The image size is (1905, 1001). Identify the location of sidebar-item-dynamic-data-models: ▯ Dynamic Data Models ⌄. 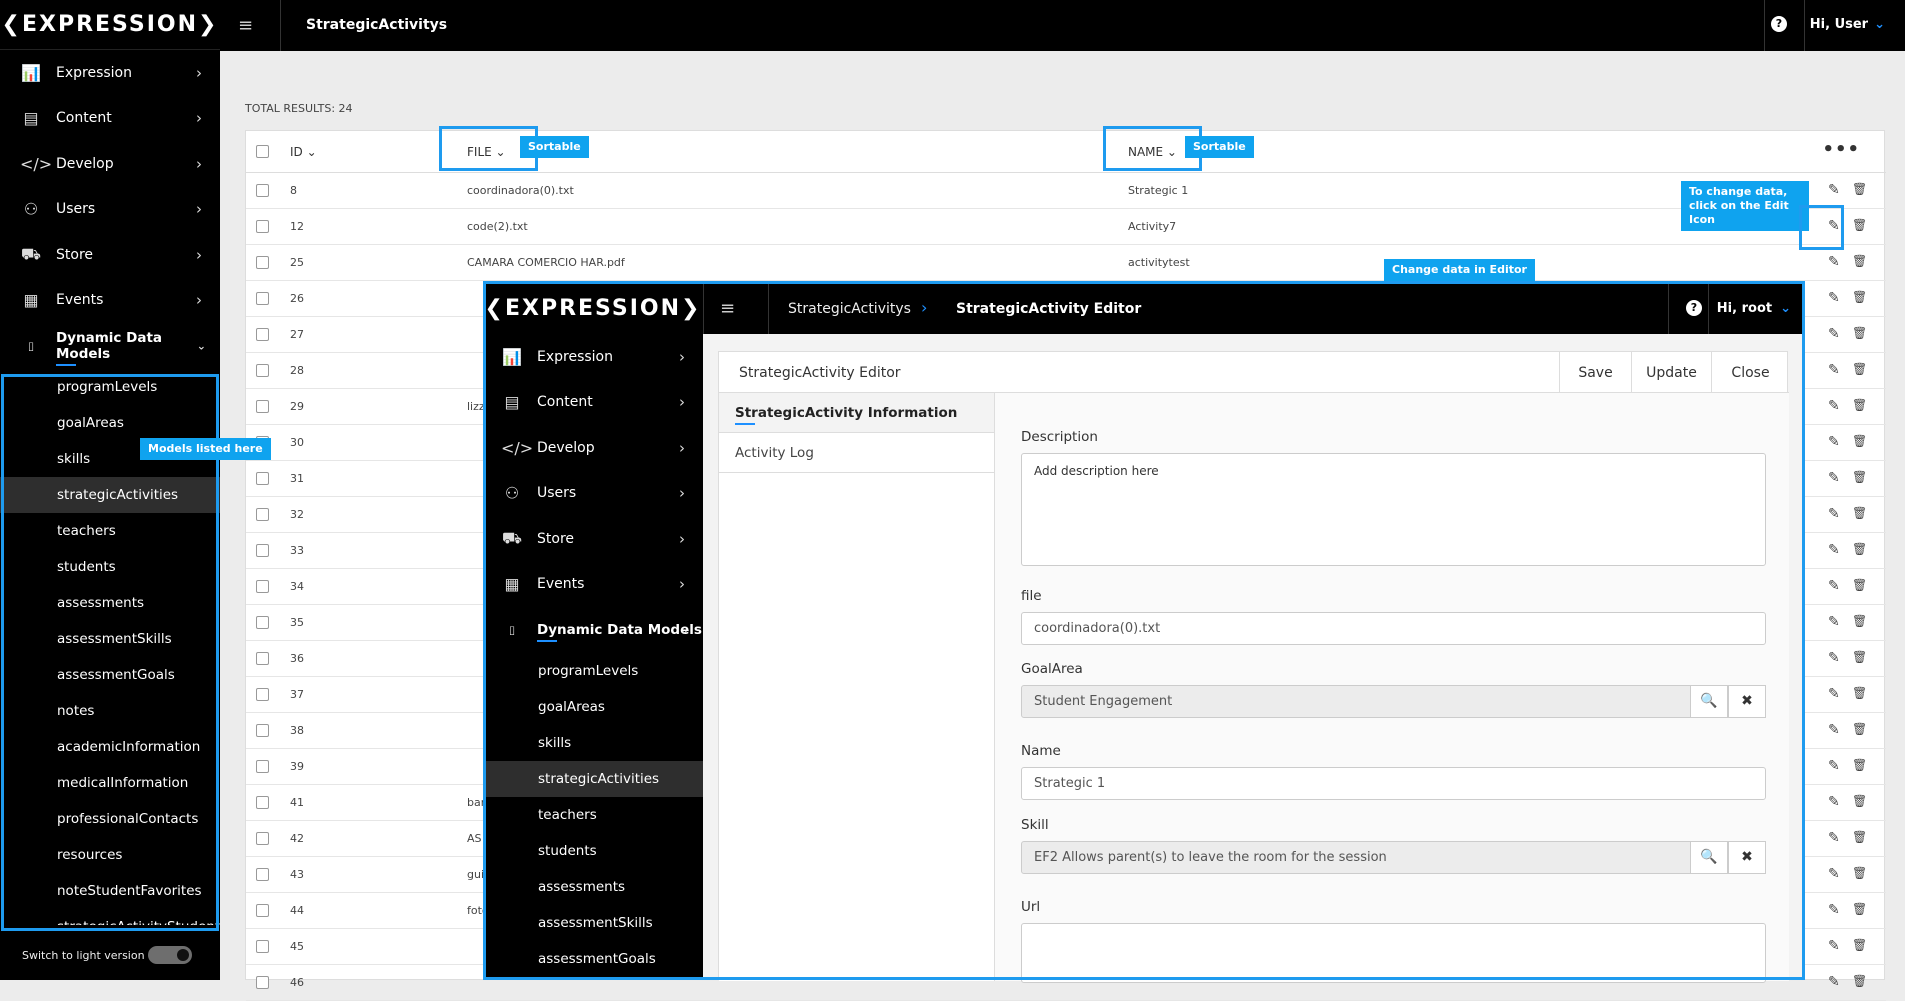
(110, 346).